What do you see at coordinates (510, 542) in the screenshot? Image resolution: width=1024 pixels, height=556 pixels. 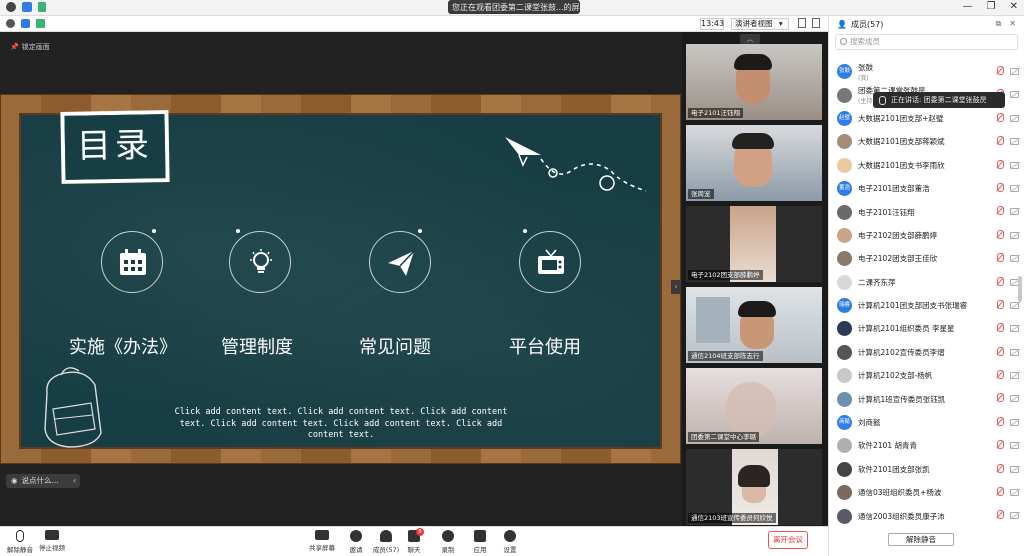 I see `settings-button: 设置` at bounding box center [510, 542].